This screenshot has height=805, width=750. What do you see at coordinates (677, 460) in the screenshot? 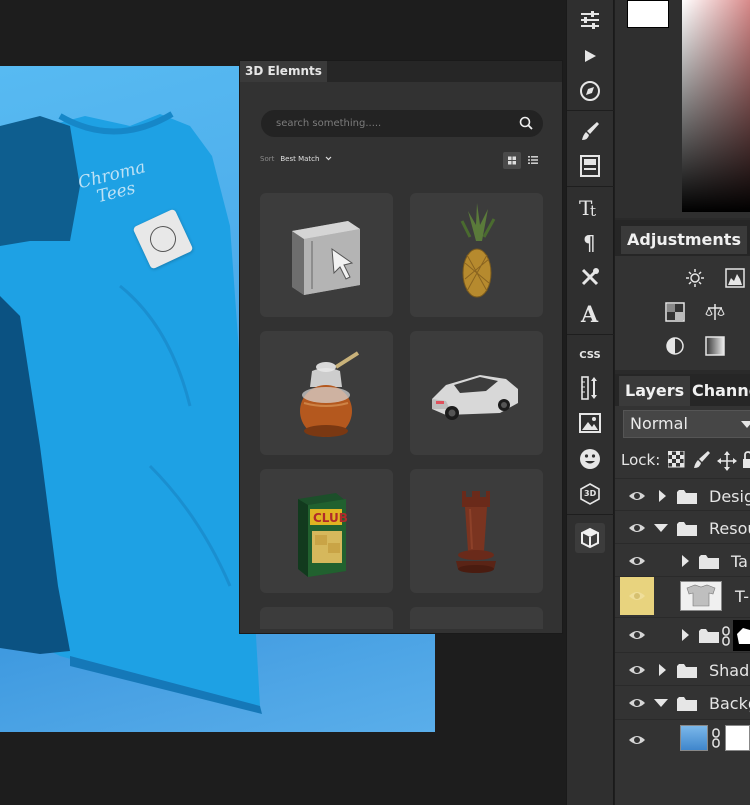
I see `lock-transparency-icon` at bounding box center [677, 460].